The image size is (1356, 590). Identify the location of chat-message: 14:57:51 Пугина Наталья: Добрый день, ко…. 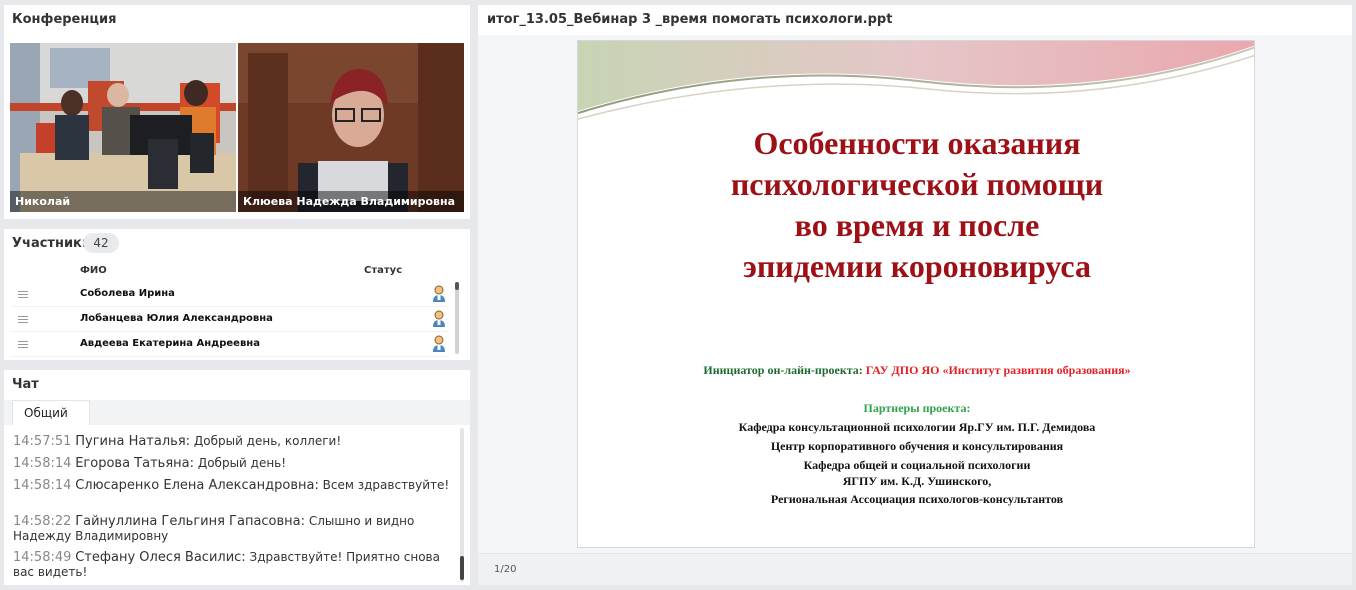
(233, 441).